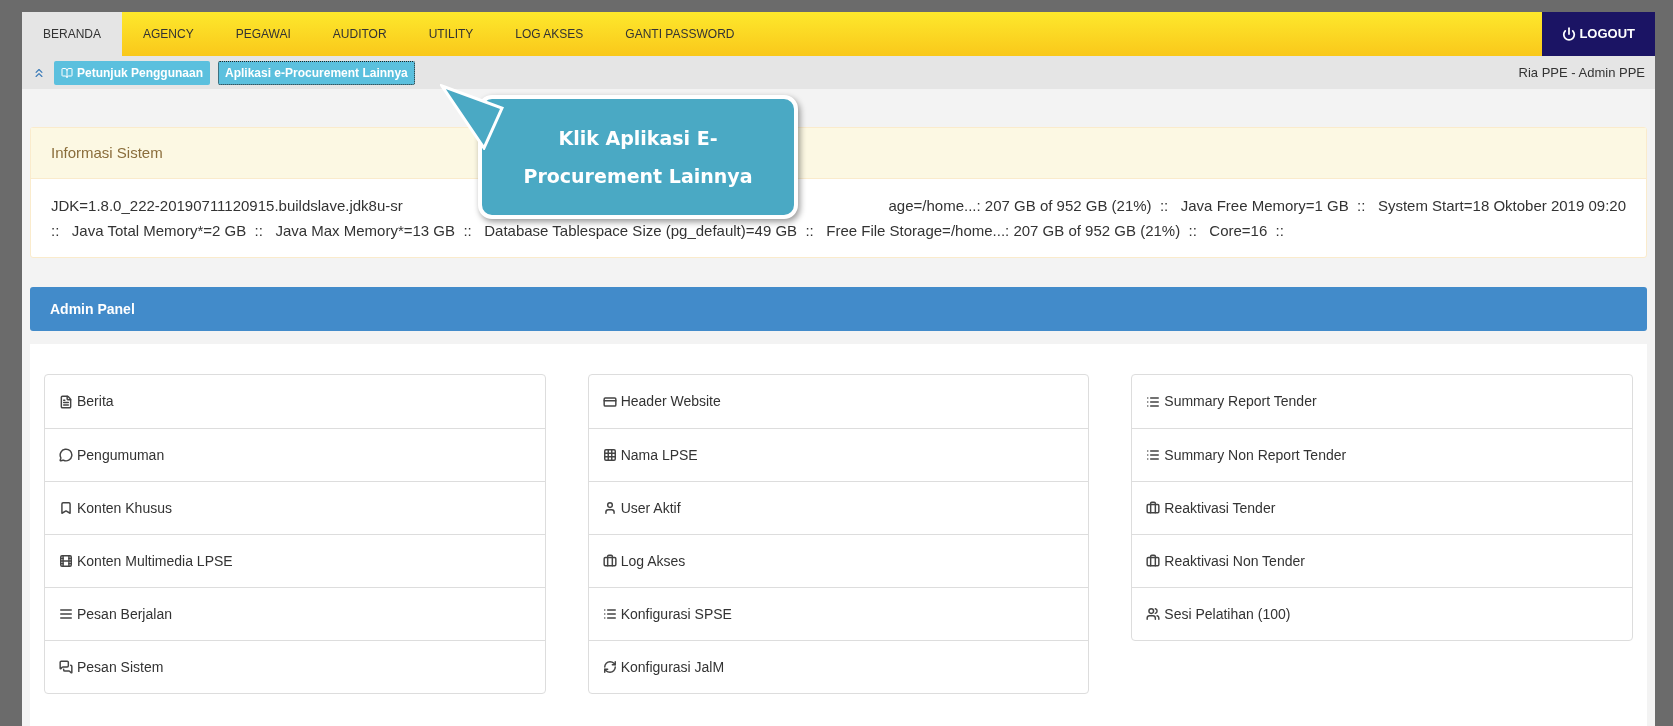 The image size is (1673, 726). What do you see at coordinates (638, 138) in the screenshot?
I see `callout-text: Klik Aplikasi E-` at bounding box center [638, 138].